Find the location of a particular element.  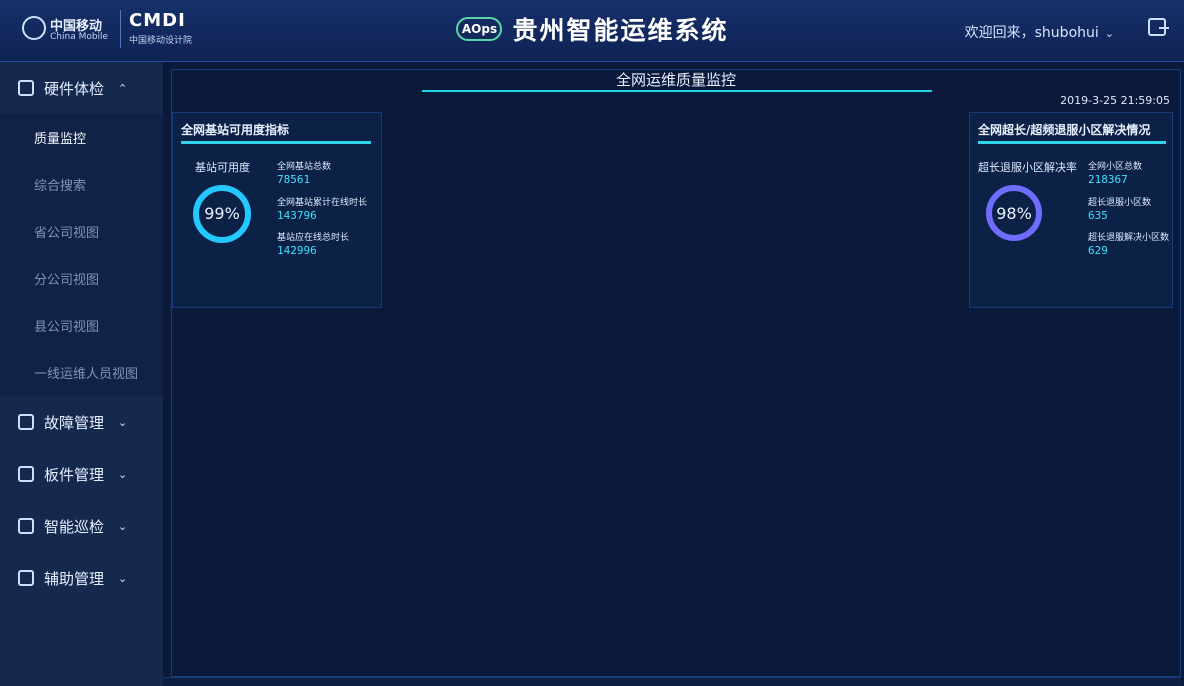

app-title: AOps 贵州智能运维系统 is located at coordinates (592, 29).